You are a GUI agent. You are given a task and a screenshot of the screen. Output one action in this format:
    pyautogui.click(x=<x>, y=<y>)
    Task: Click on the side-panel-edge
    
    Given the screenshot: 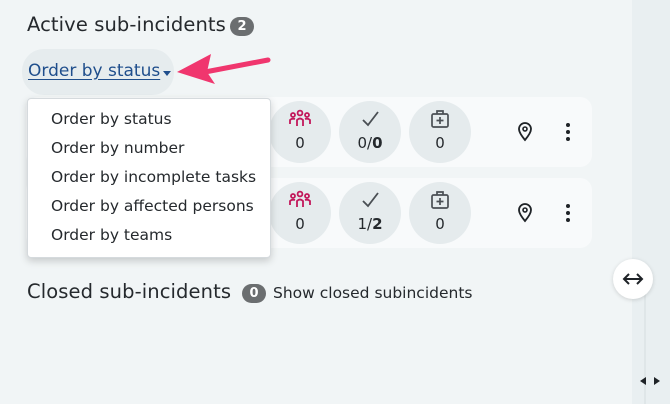 What is the action you would take?
    pyautogui.click(x=651, y=202)
    